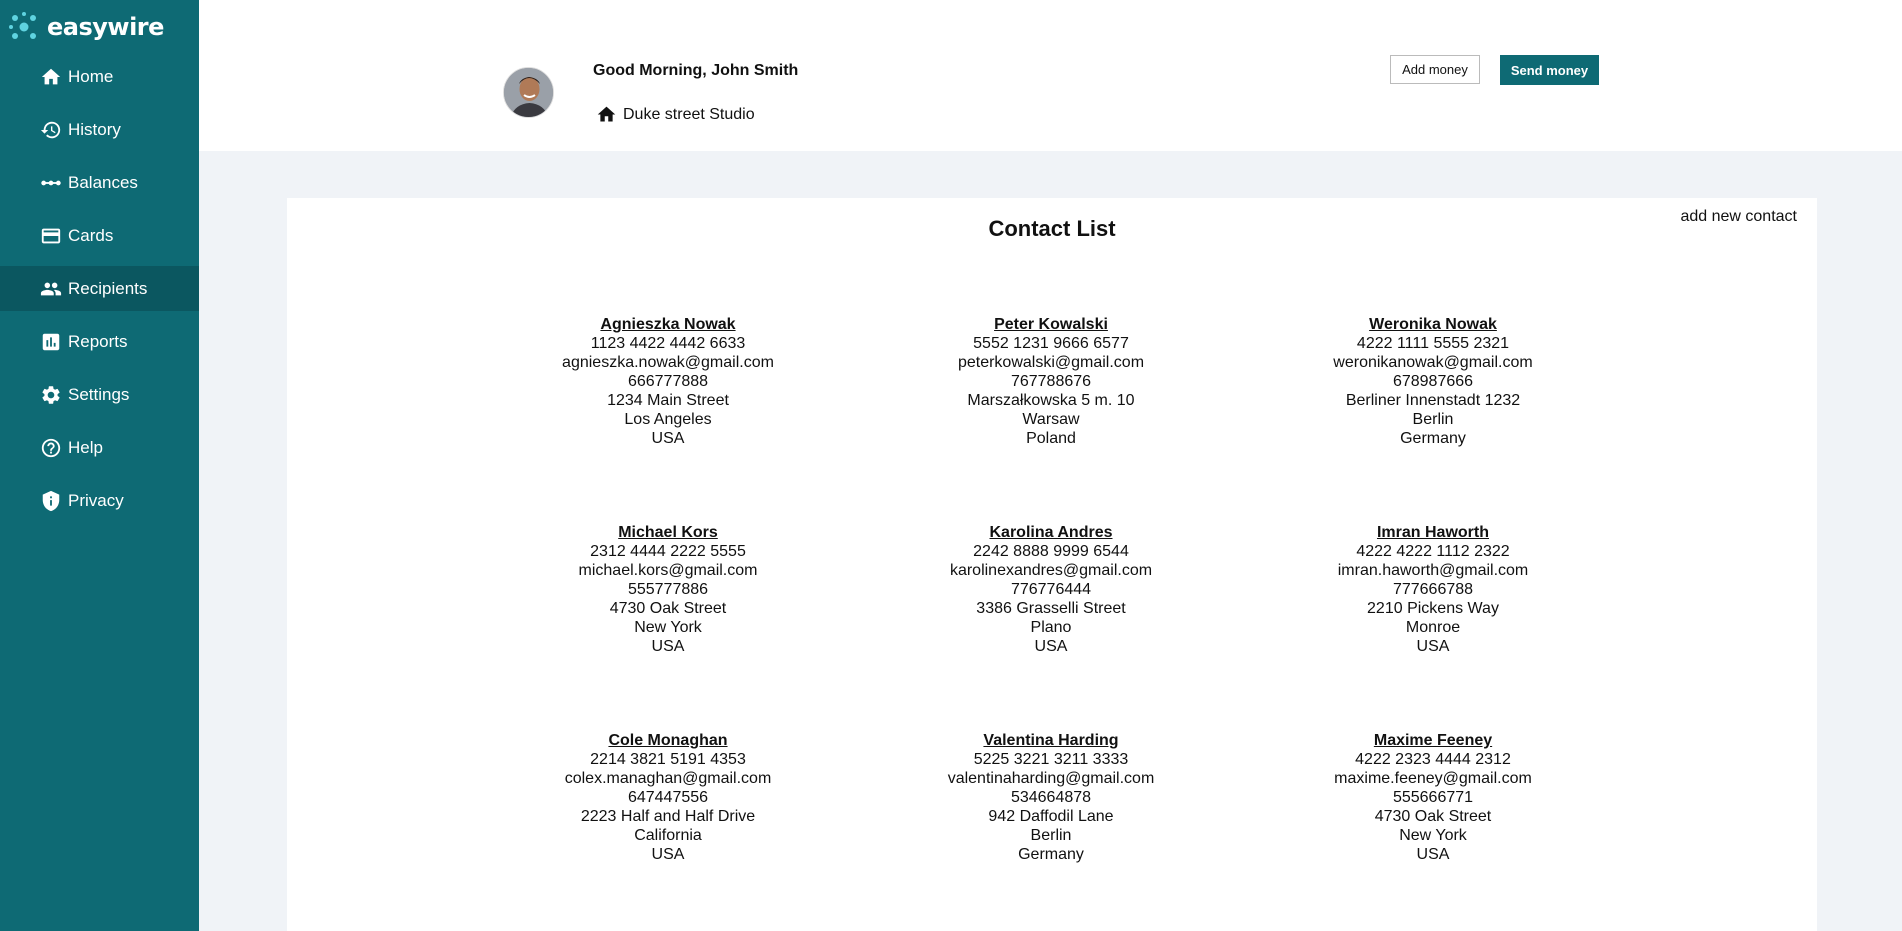 The image size is (1902, 931). Describe the element at coordinates (668, 835) in the screenshot. I see `contact-city: California` at that location.